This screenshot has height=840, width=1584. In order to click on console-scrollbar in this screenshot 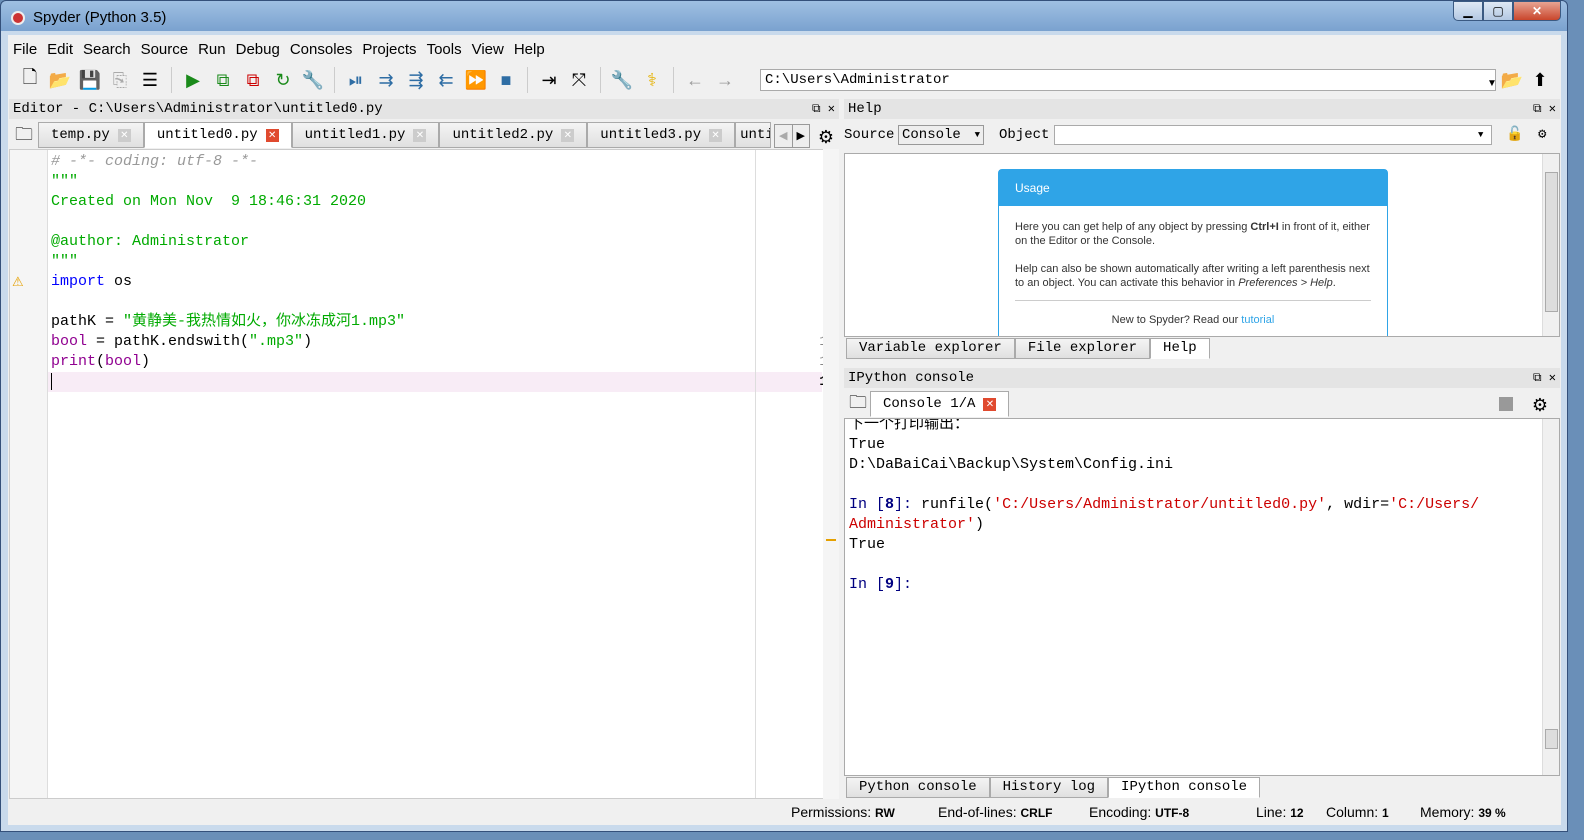, I will do `click(1550, 597)`.